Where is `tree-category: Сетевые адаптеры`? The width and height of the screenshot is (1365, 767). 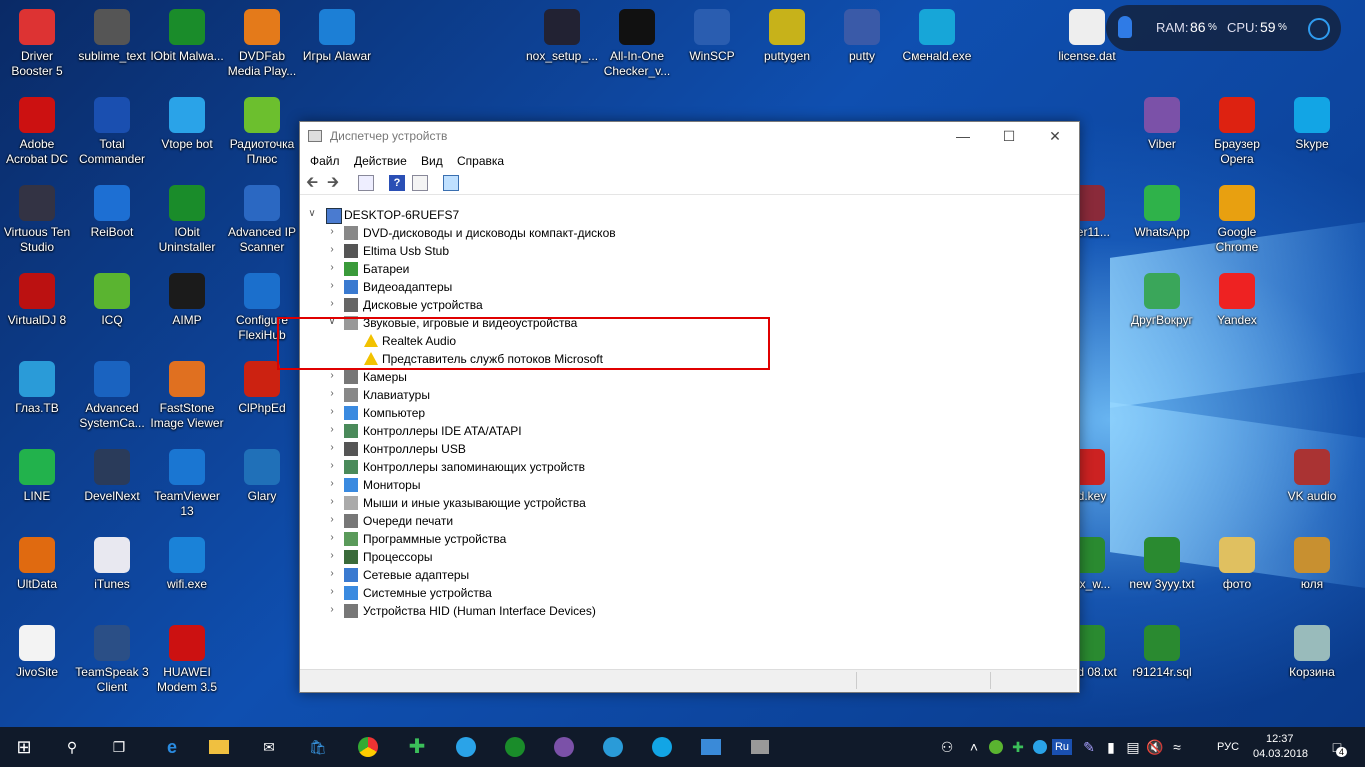
tree-category: Сетевые адаптеры is located at coordinates (416, 575).